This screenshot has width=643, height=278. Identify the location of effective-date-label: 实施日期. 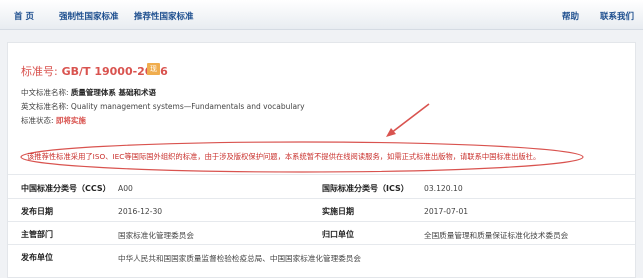
(338, 211).